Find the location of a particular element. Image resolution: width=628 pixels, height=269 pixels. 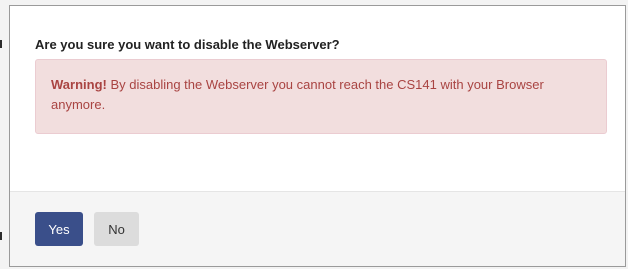

no-button: No is located at coordinates (116, 229).